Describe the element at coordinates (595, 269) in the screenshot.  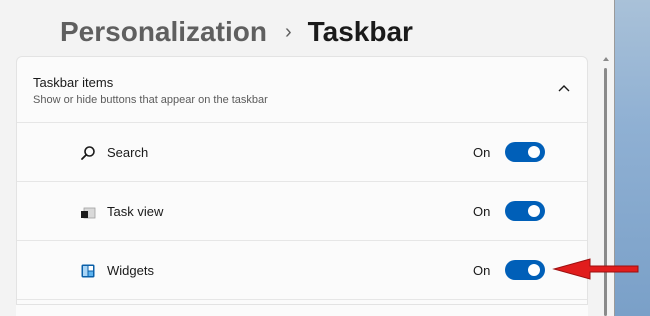
I see `red-arrow-annotation-icon` at that location.